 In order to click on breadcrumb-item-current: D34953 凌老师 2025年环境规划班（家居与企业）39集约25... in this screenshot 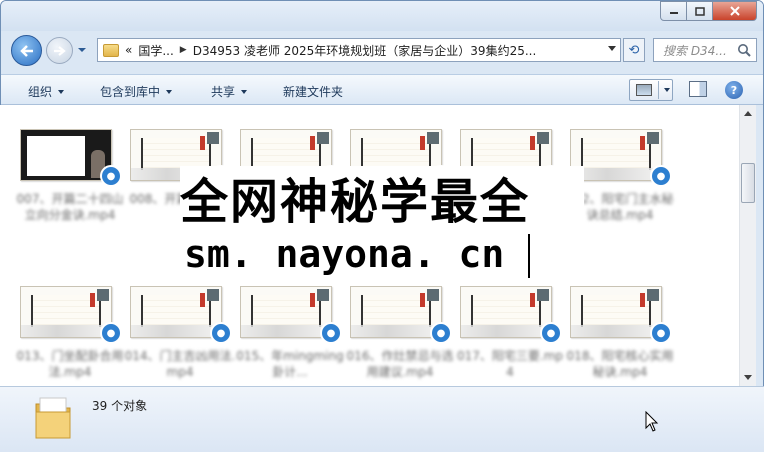, I will do `click(365, 50)`.